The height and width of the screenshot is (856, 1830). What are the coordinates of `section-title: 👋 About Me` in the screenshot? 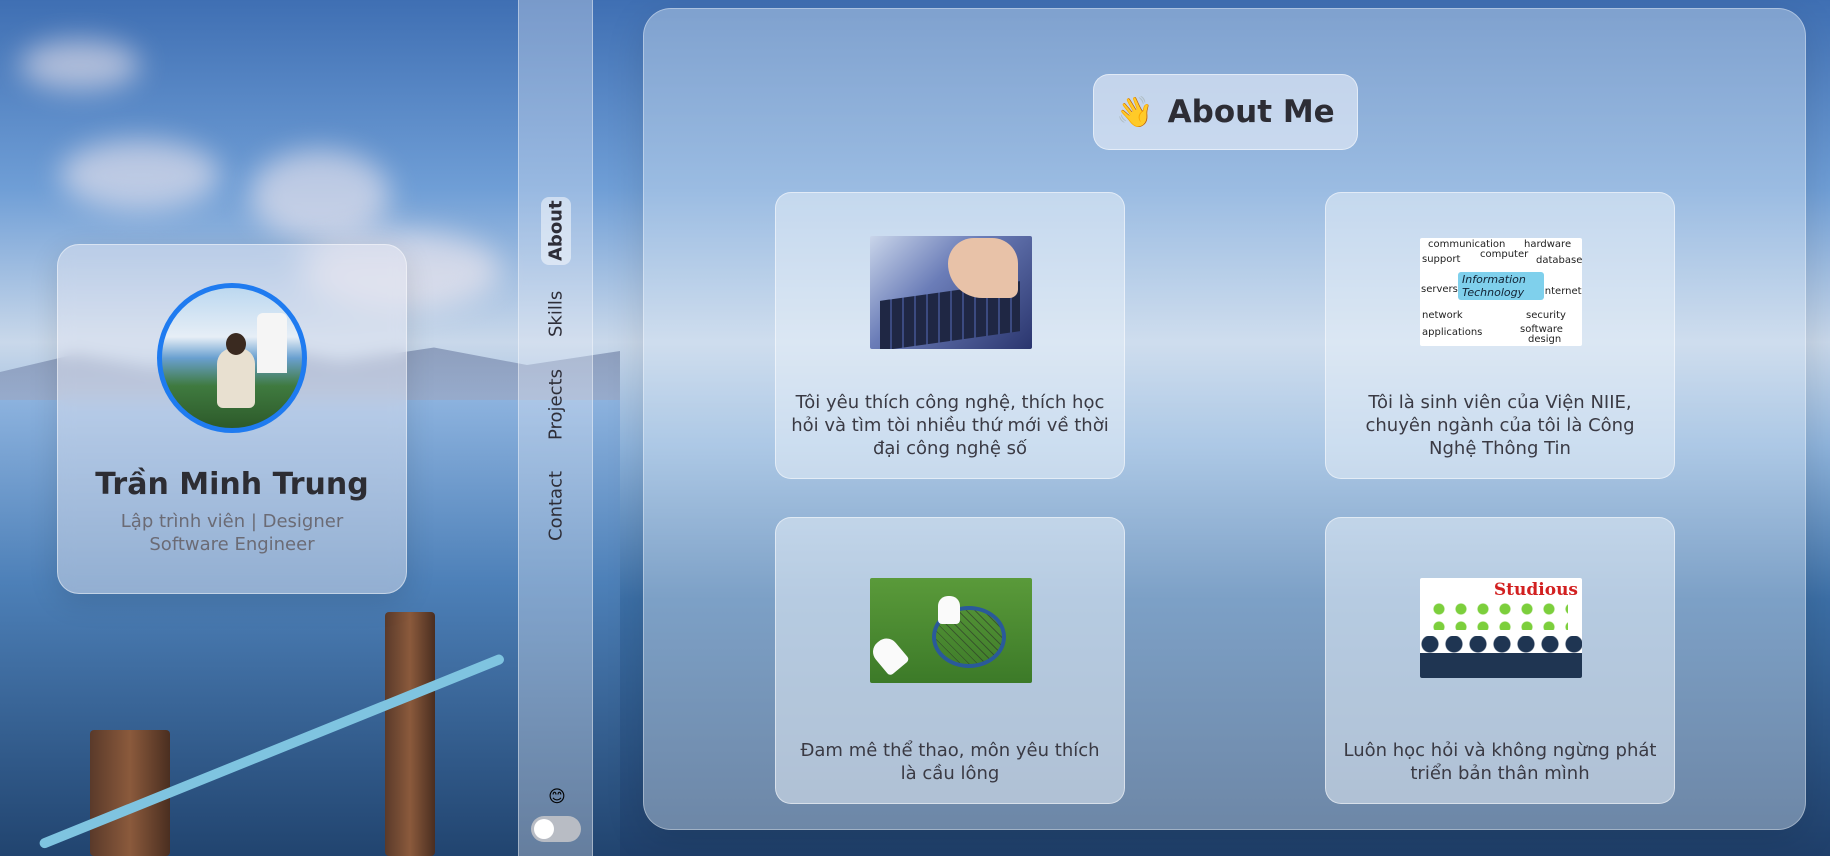 It's located at (1225, 112).